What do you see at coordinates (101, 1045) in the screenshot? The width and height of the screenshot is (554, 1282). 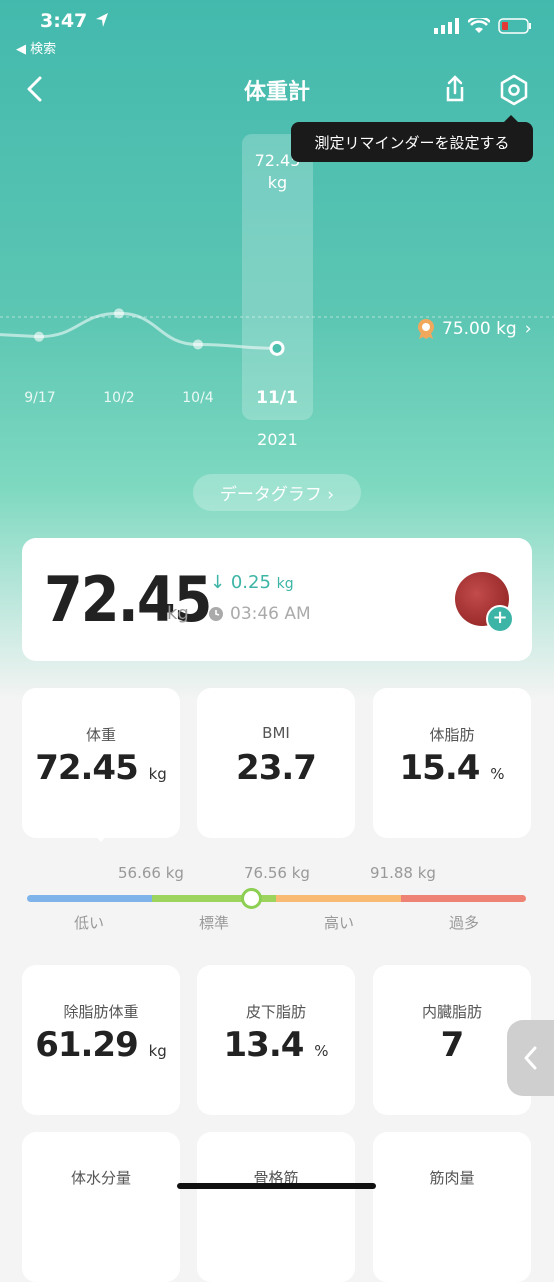 I see `metric-value: 61.29 kg` at bounding box center [101, 1045].